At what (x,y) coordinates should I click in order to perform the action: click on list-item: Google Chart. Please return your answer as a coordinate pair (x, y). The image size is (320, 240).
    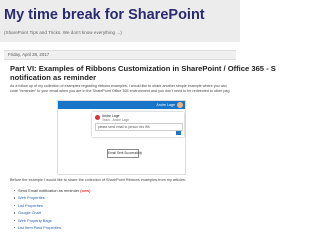
    Looking at the image, I should click on (52, 212).